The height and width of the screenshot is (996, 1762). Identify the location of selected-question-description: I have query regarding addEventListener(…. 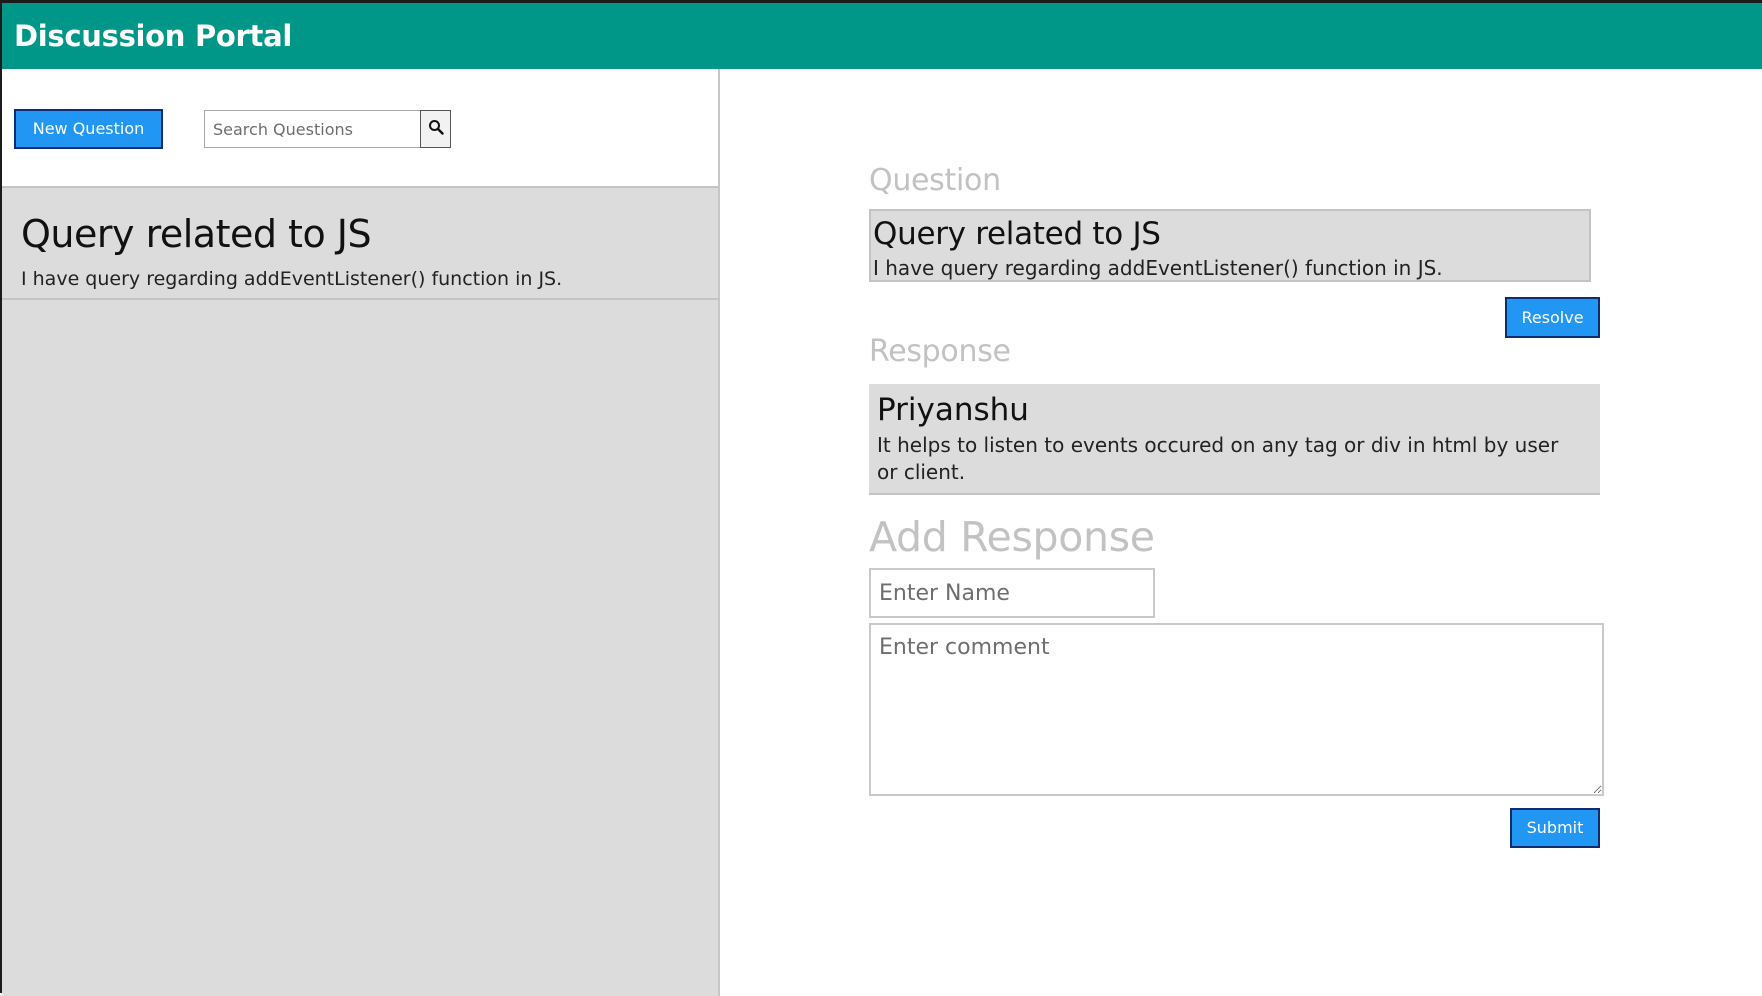
(1158, 268).